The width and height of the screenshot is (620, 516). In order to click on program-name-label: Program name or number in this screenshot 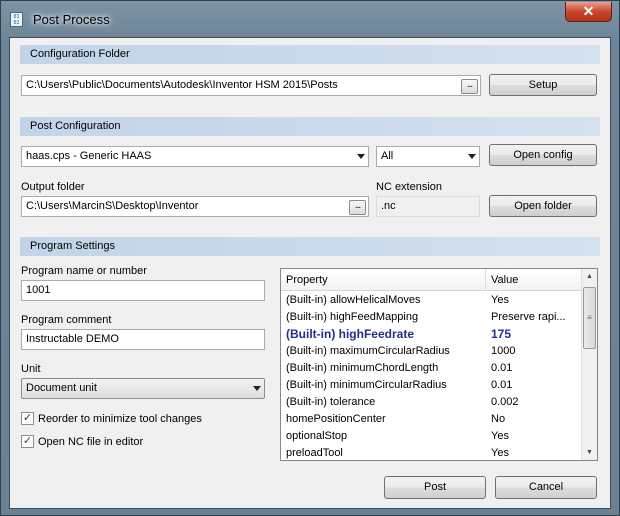, I will do `click(84, 271)`.